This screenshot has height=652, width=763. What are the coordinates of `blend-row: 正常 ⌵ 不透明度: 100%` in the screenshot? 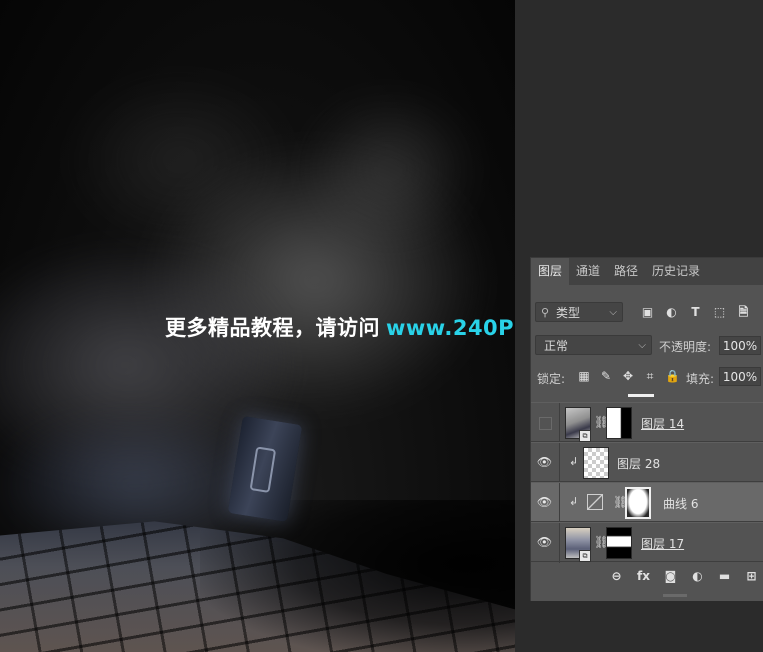 It's located at (647, 346).